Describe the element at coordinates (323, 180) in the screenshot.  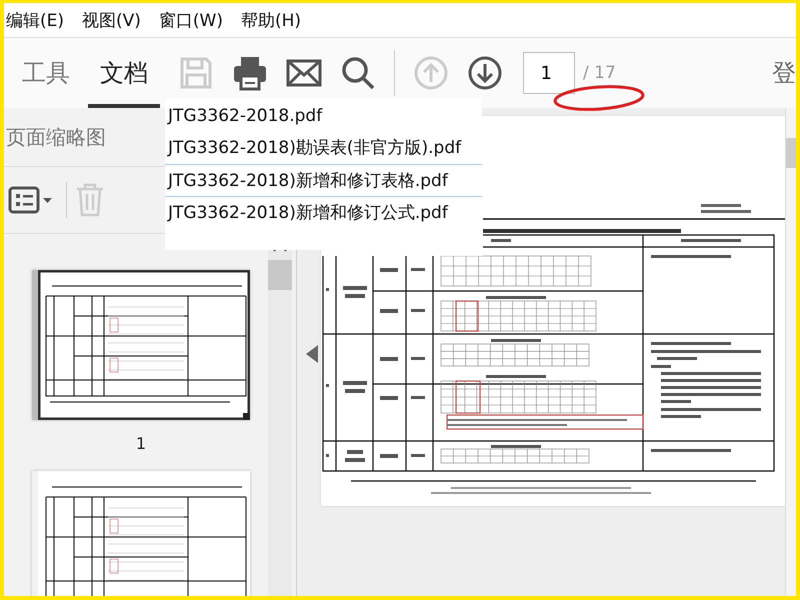
I see `dropdown-item: JTG3362-2018)新增和修订表格.pdf` at that location.